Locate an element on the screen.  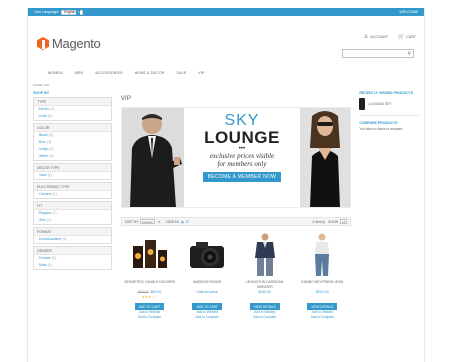
filter-option: Vase(1) is located at coordinates (72, 175).